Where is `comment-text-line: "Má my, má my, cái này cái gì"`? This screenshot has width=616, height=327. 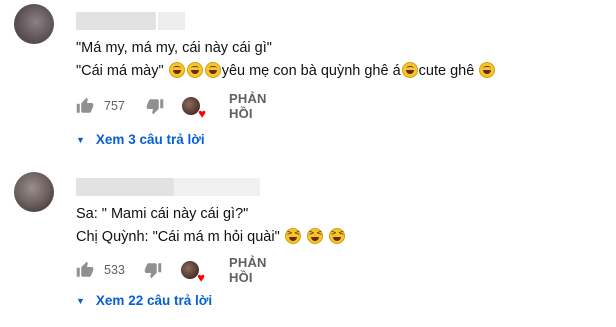
comment-text-line: "Má my, má my, cái này cái gì" is located at coordinates (174, 48).